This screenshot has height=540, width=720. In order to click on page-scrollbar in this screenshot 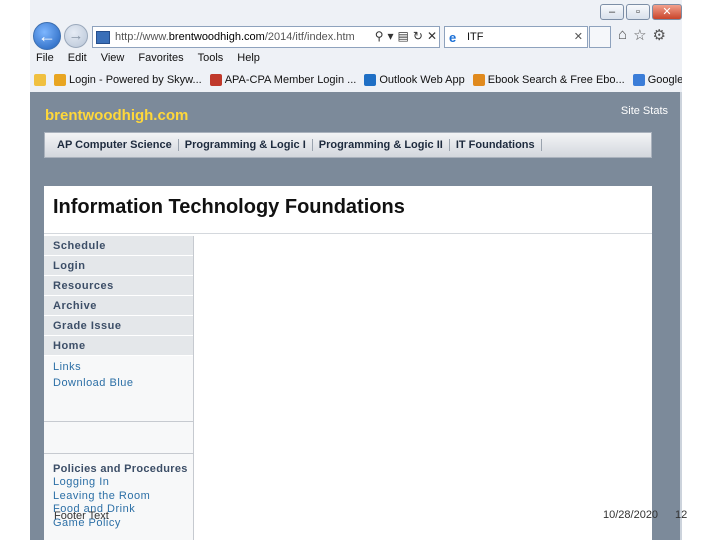, I will do `click(681, 316)`.